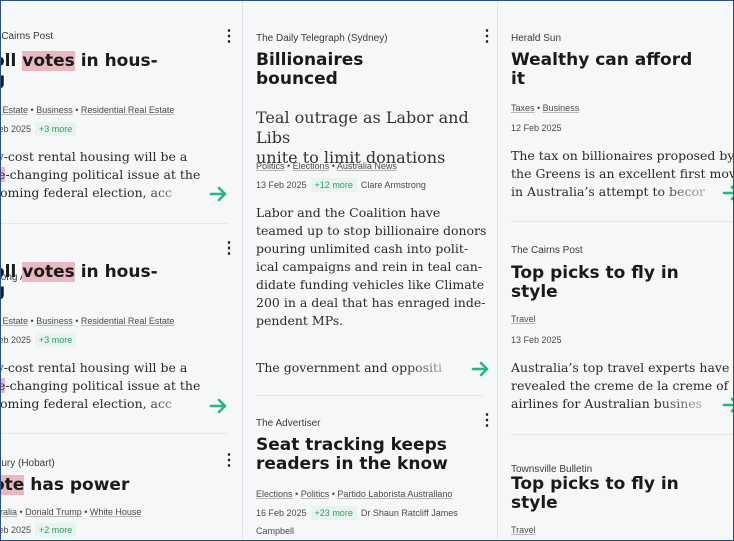  I want to click on headline: Seat tracking keeps readers in the know, so click(352, 455).